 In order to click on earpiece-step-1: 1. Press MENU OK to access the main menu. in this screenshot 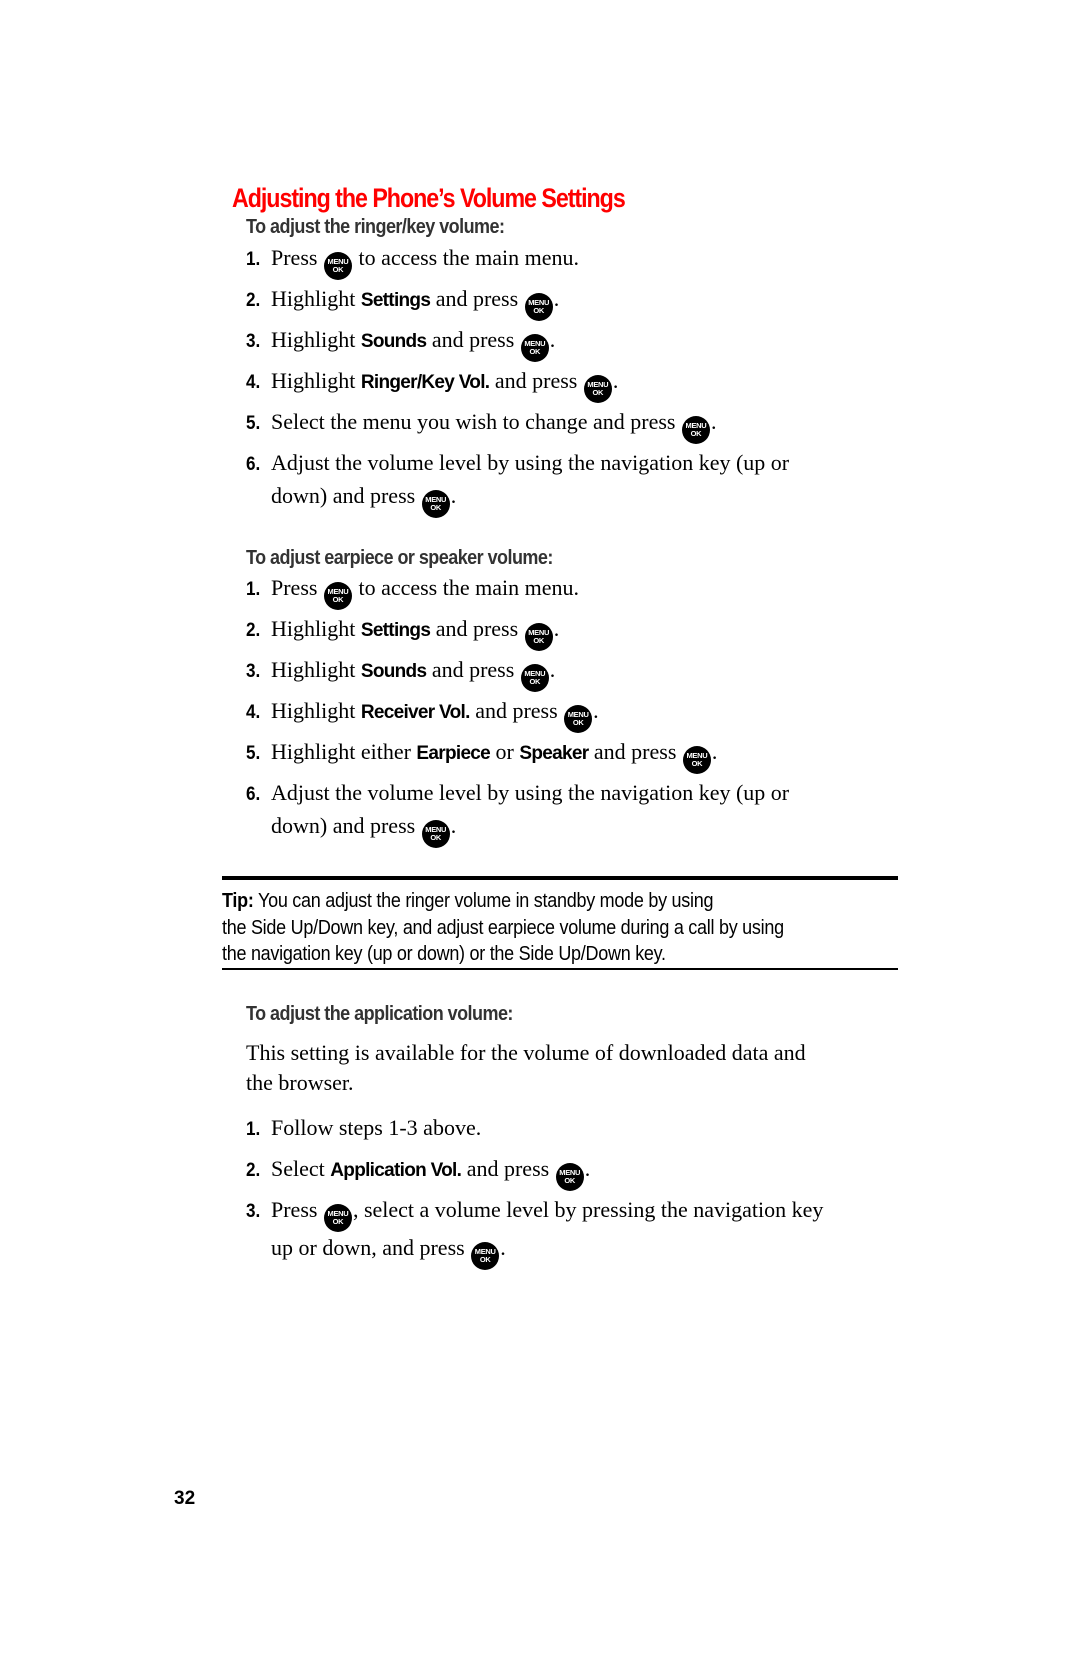, I will do `click(412, 591)`.